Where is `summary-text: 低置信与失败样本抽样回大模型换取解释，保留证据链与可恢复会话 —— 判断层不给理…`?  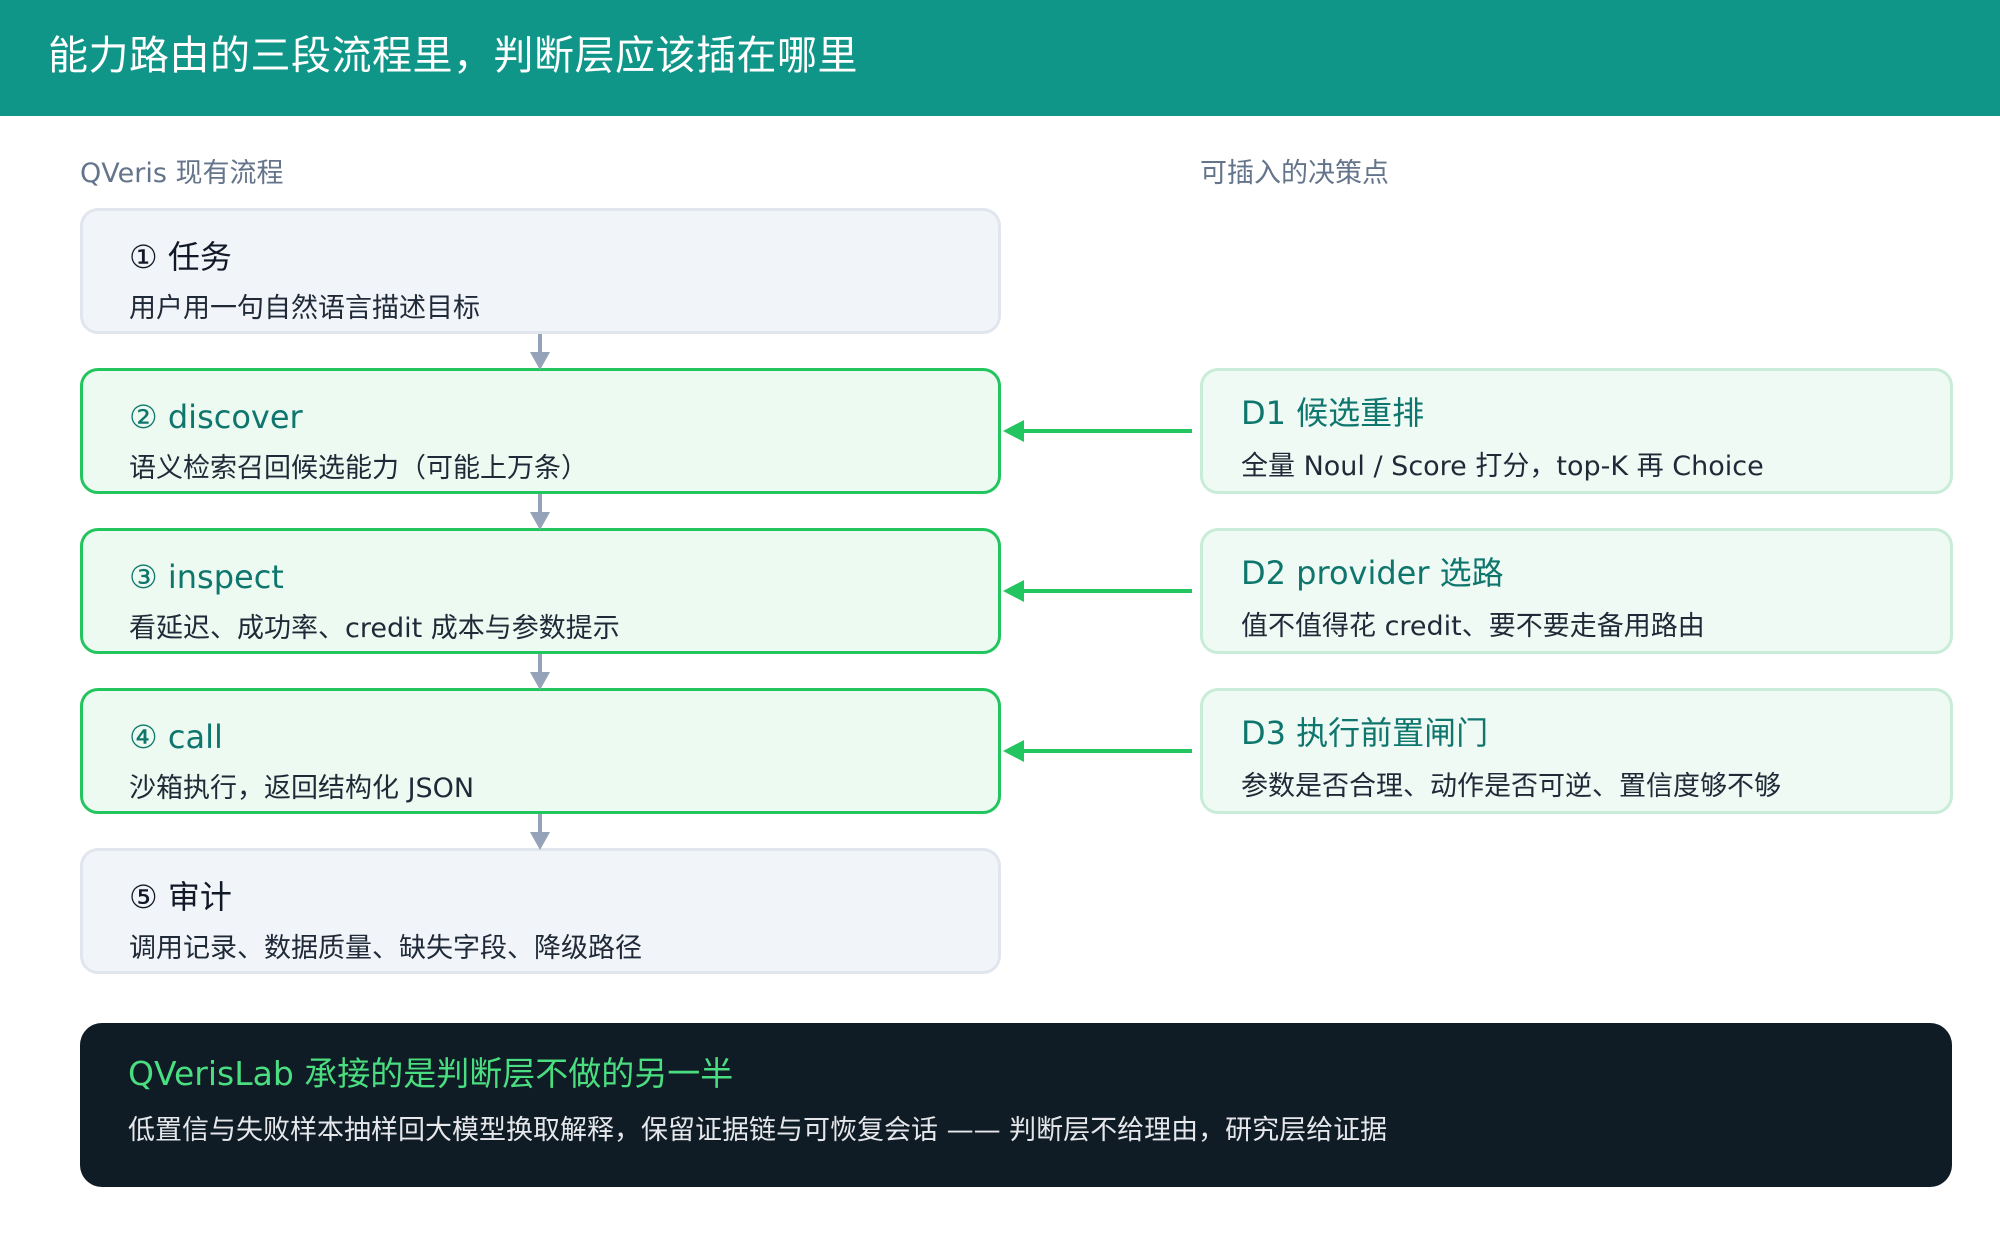
summary-text: 低置信与失败样本抽样回大模型换取解释，保留证据链与可恢复会话 —— 判断层不给理… is located at coordinates (758, 1130).